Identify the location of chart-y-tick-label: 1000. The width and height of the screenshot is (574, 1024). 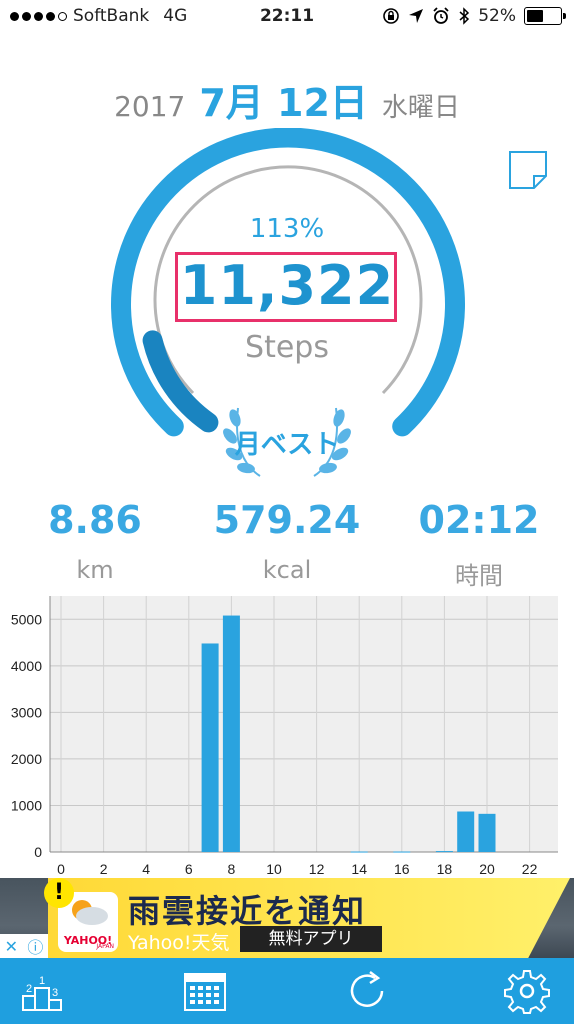
(26, 805).